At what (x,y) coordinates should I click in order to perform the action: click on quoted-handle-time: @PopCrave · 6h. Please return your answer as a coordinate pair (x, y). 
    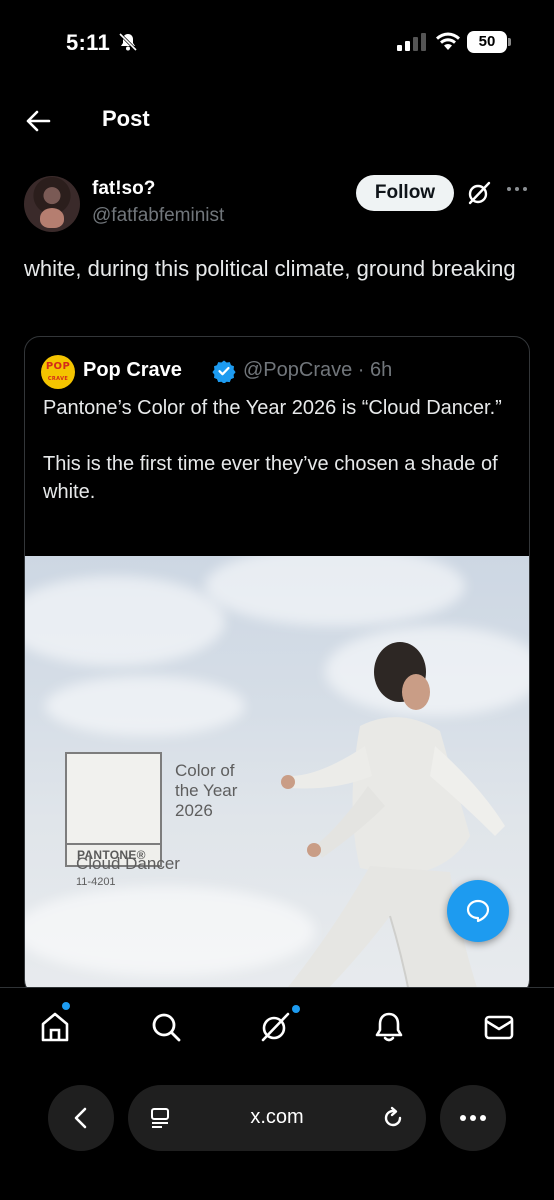
    Looking at the image, I should click on (318, 370).